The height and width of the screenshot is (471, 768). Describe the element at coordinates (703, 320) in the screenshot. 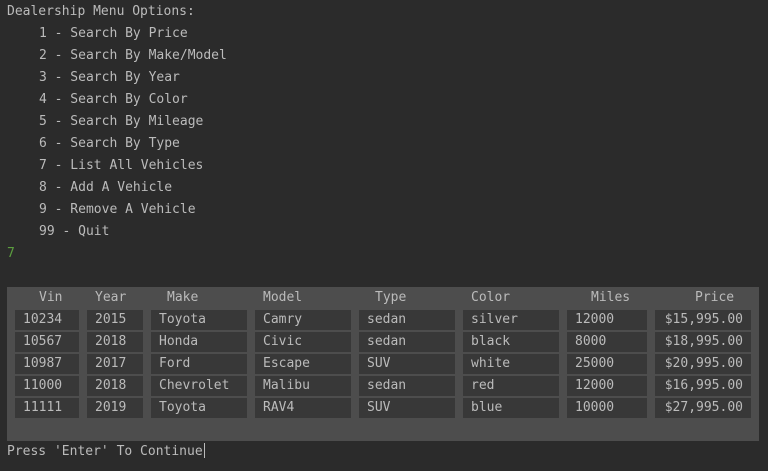

I see `cell-price: $15,995.00` at that location.